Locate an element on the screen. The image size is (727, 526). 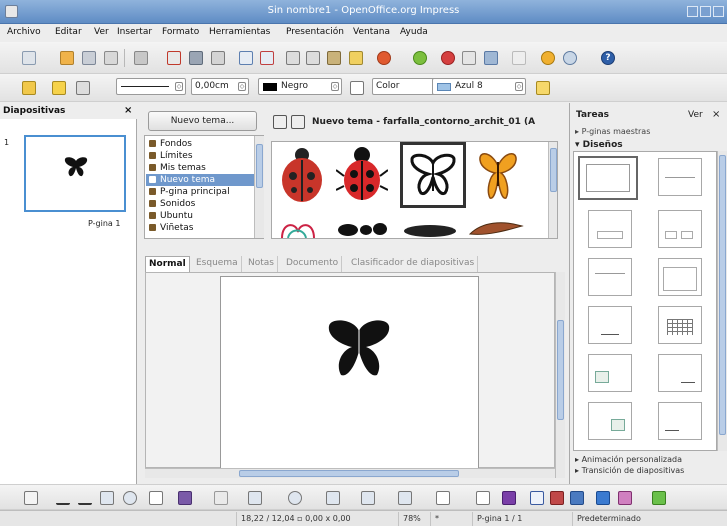
print-icon is located at coordinates (196, 58).